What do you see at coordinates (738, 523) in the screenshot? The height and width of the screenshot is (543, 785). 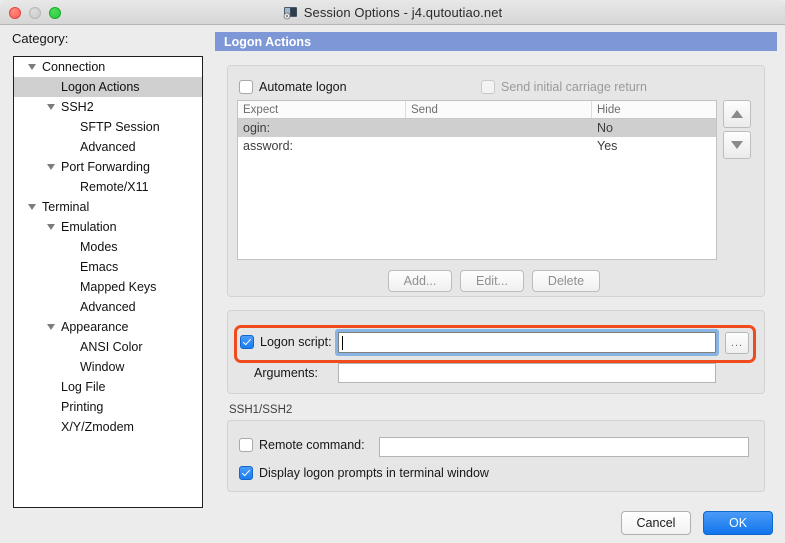 I see `ok-button: OK` at bounding box center [738, 523].